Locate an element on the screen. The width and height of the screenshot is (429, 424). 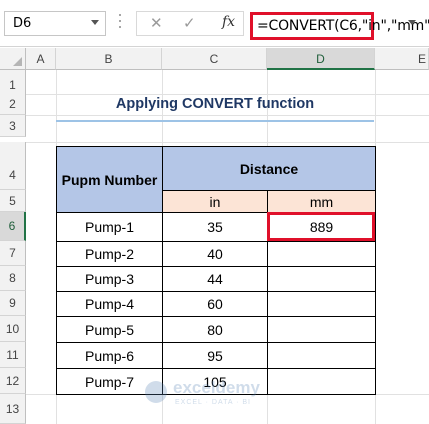
pump-name-cell: Pump-2 is located at coordinates (109, 254).